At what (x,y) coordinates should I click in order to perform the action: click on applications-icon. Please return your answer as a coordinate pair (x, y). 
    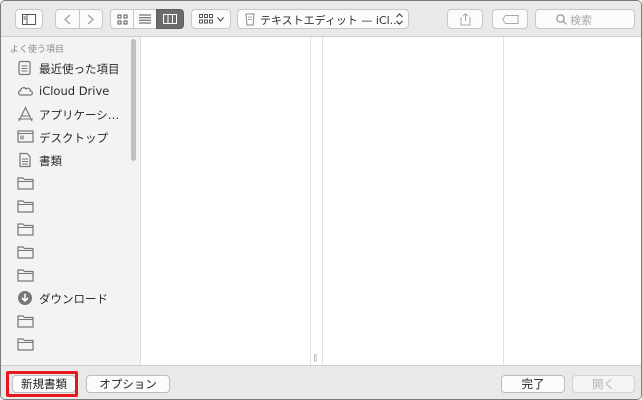
    Looking at the image, I should click on (25, 114).